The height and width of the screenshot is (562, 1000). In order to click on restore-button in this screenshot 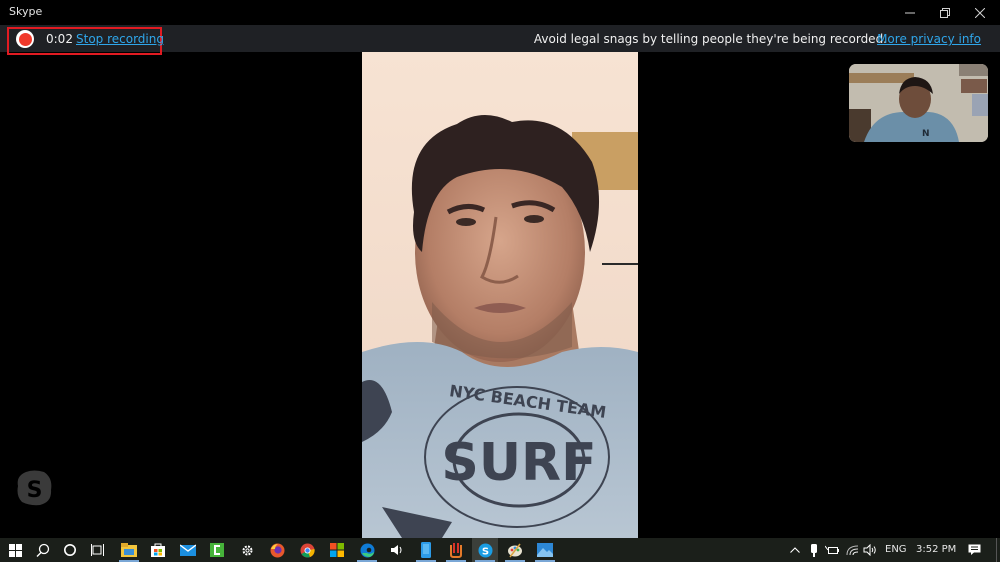, I will do `click(945, 12)`.